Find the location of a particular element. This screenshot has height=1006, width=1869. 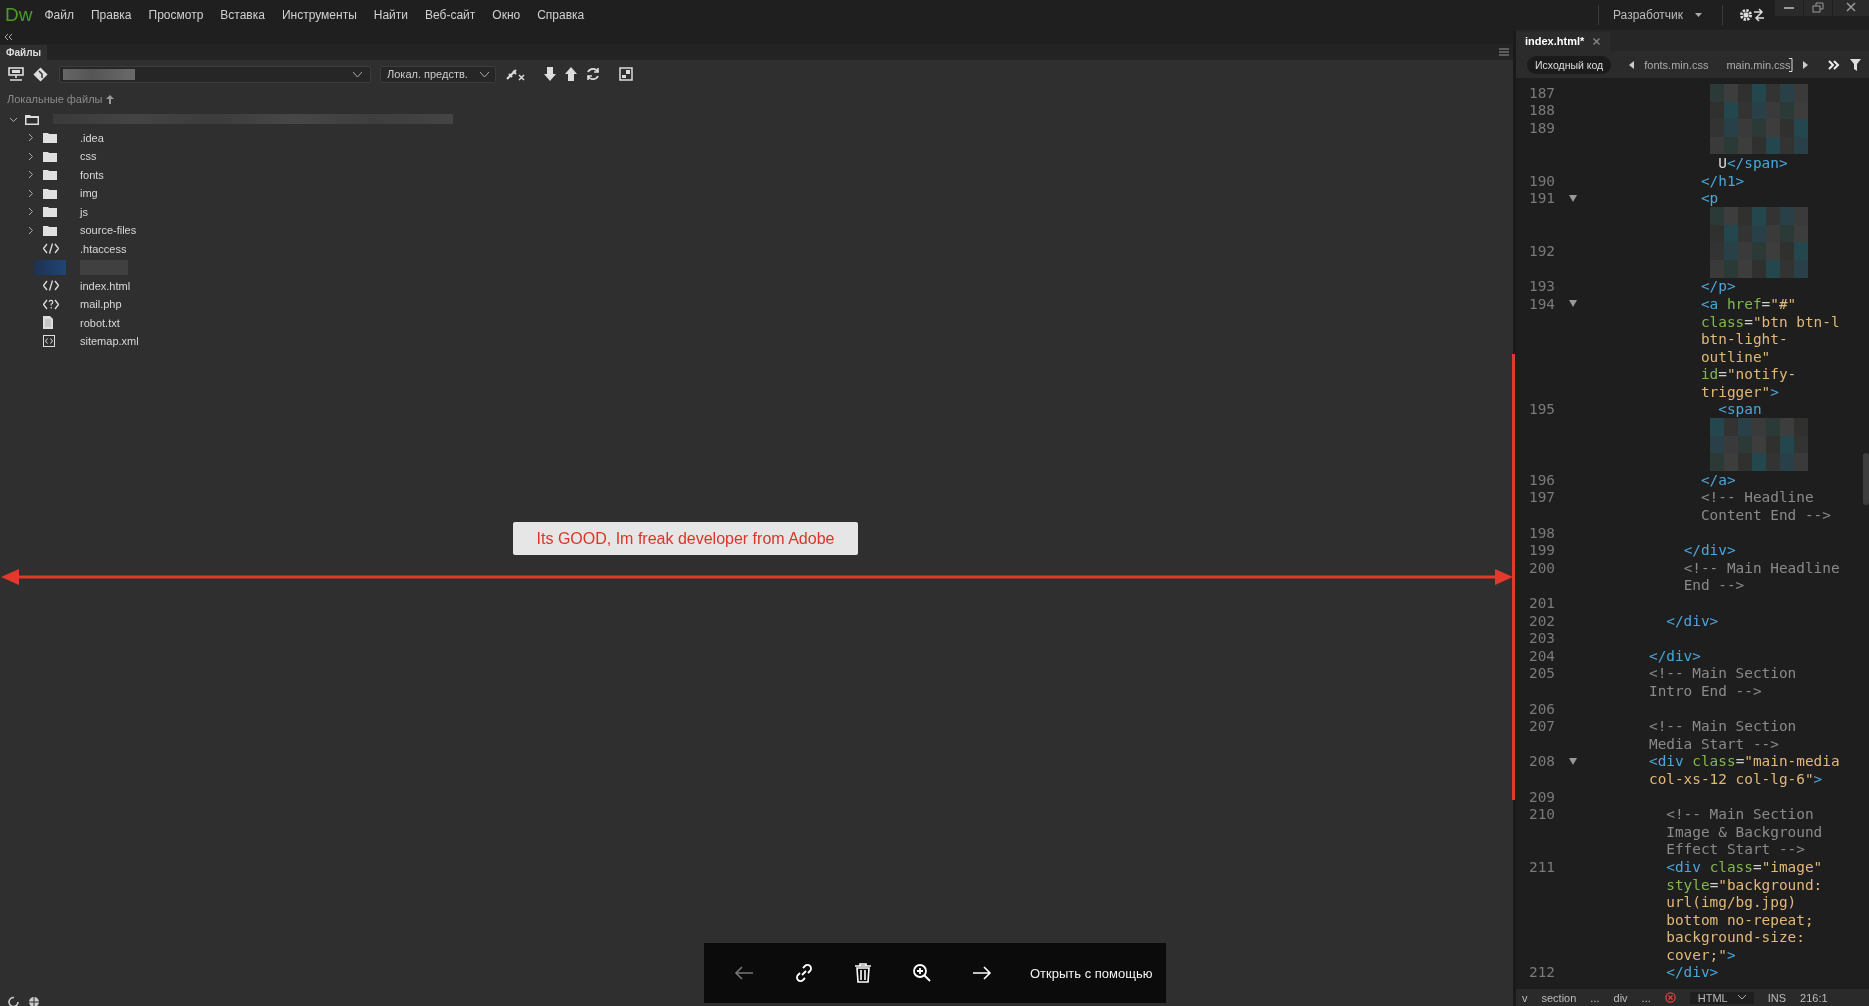

code-line: Image & Background is located at coordinates (1744, 831).